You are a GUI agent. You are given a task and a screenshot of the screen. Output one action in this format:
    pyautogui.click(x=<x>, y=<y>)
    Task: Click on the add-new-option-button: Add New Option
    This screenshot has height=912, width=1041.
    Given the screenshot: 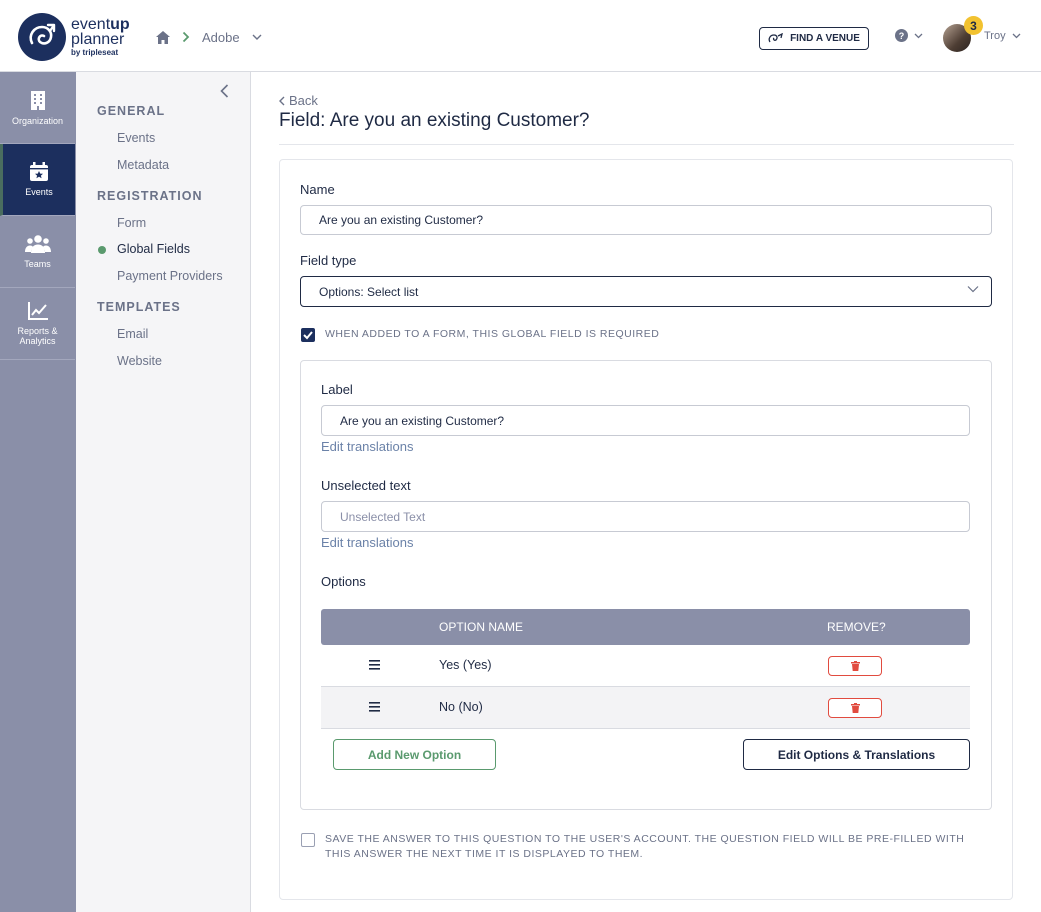 What is the action you would take?
    pyautogui.click(x=414, y=754)
    